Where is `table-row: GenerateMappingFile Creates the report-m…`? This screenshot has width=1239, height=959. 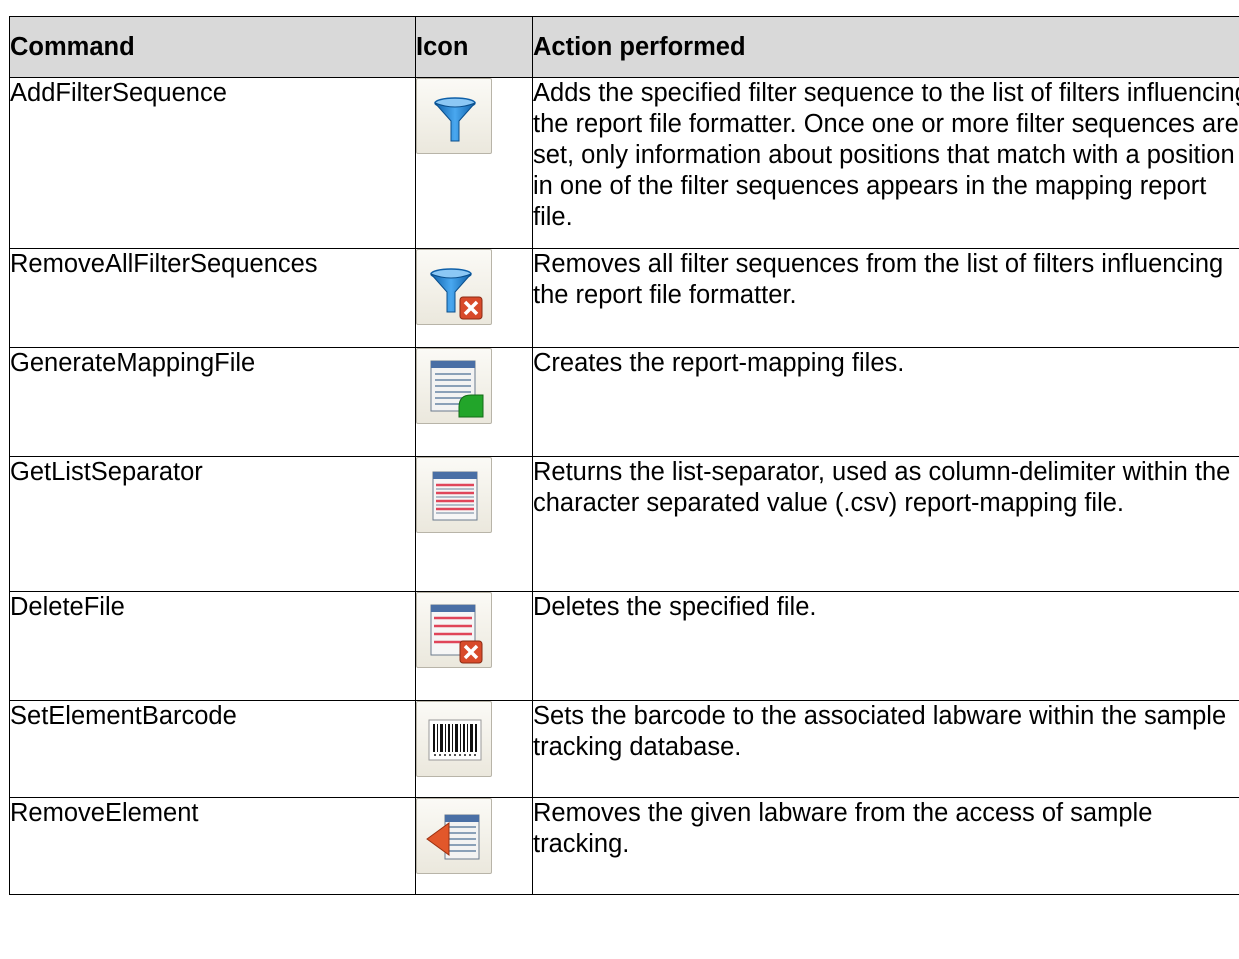 table-row: GenerateMappingFile Creates the report-m… is located at coordinates (624, 402).